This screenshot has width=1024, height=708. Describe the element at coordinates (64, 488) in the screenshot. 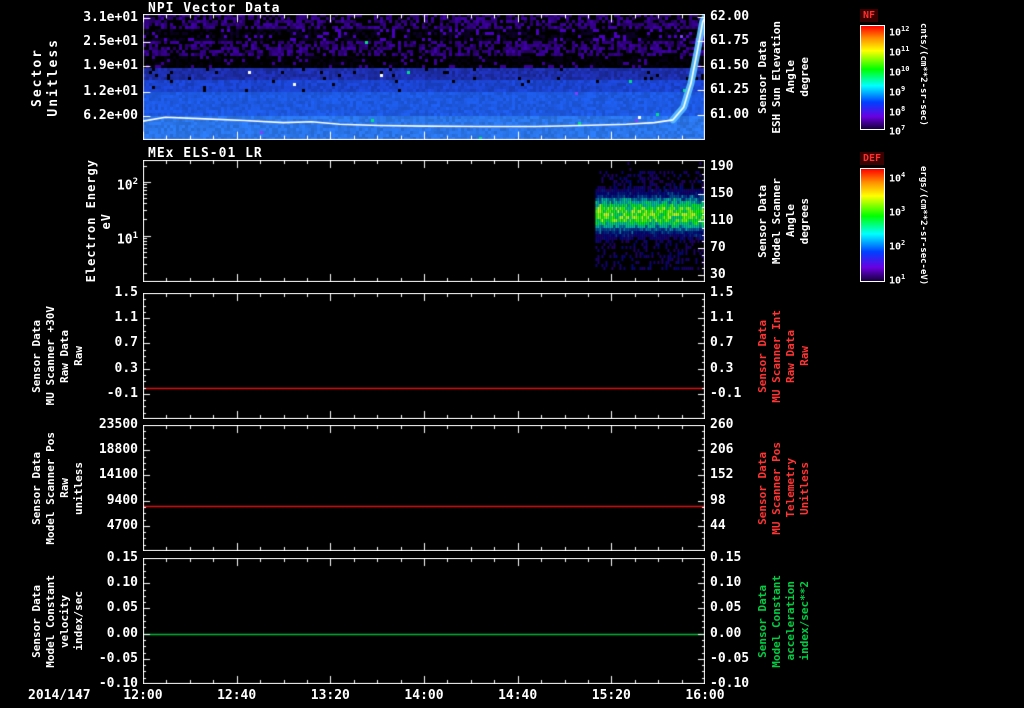

I see `axis-title-left-model-scanner-pos-line: Raw` at that location.